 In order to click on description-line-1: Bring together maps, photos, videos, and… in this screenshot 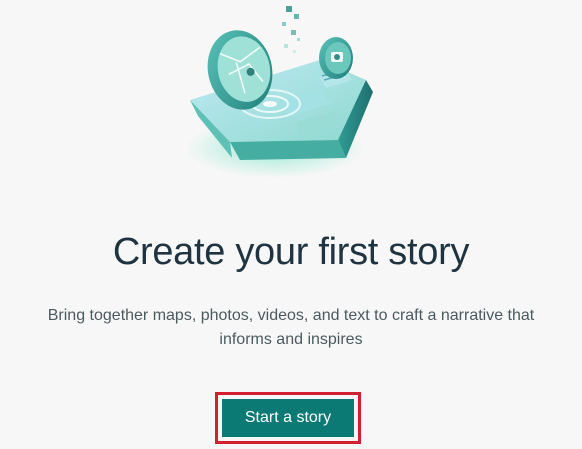, I will do `click(291, 315)`.